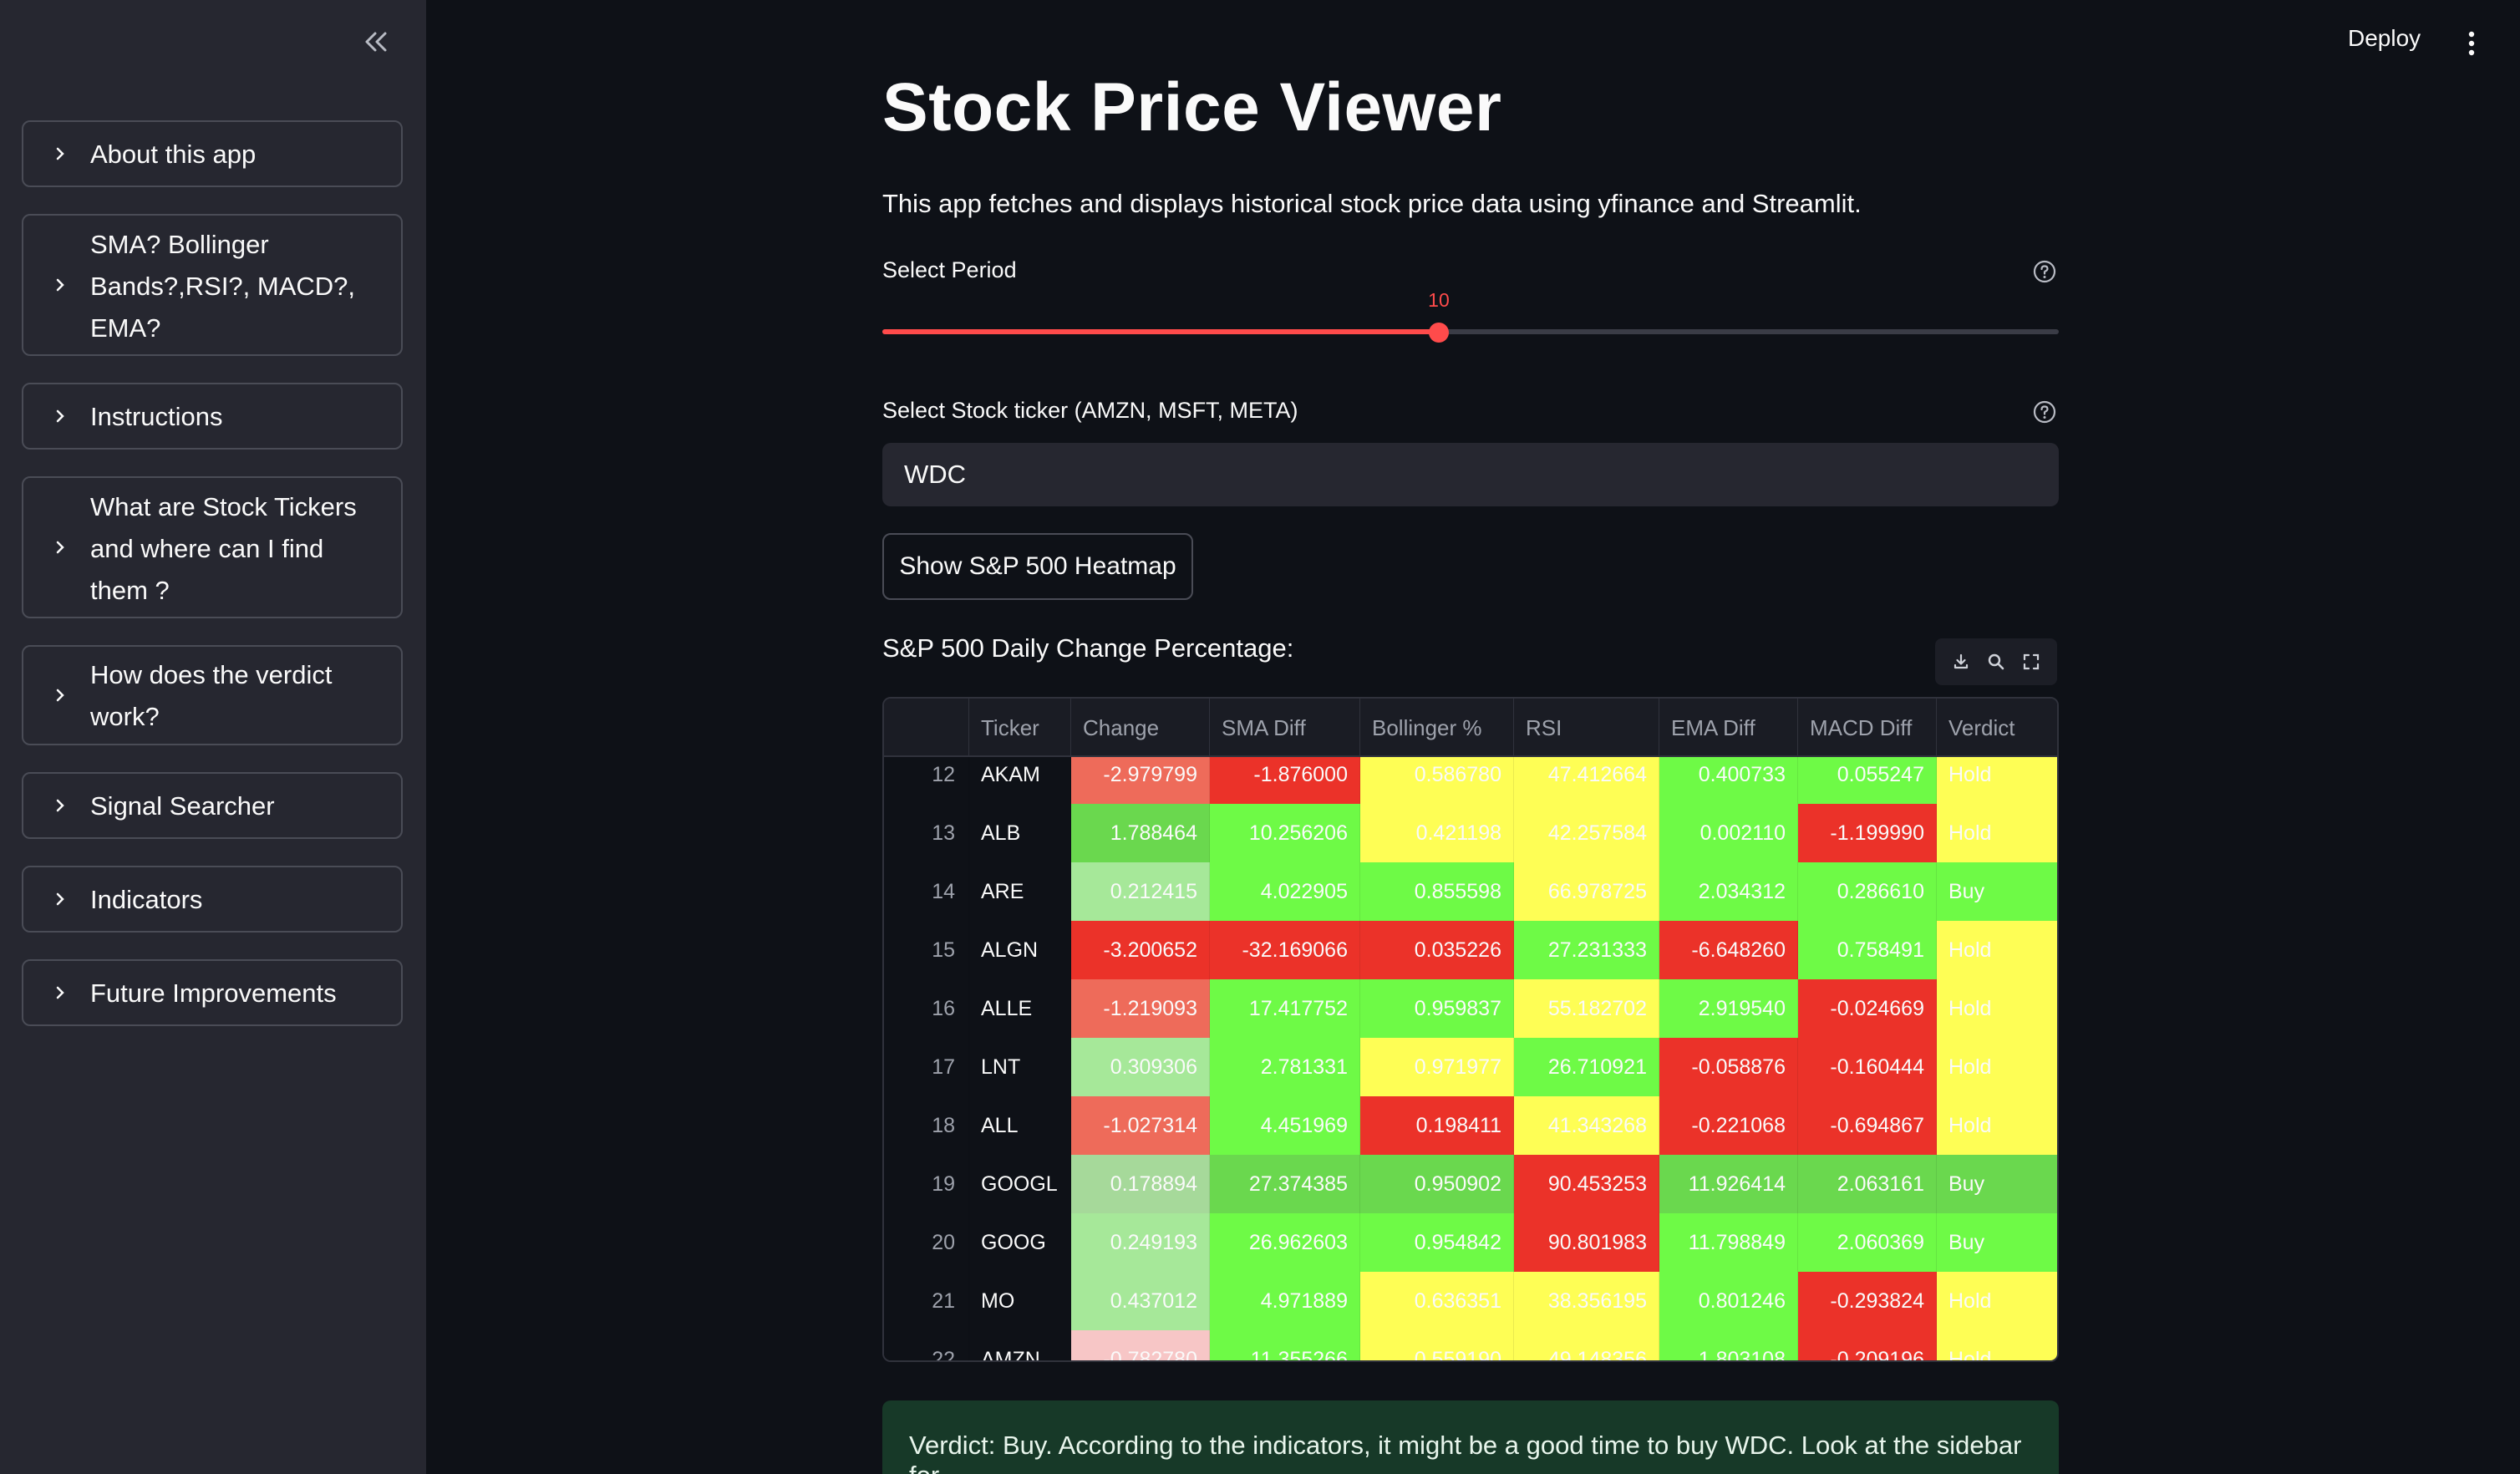  I want to click on sma-cell: 26.962603, so click(1285, 1242).